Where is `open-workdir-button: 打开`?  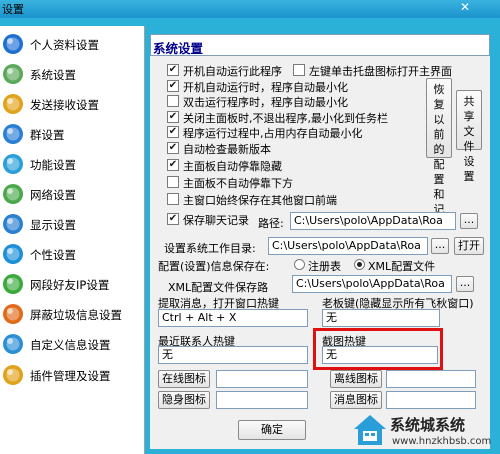
open-workdir-button: 打开 is located at coordinates (469, 246).